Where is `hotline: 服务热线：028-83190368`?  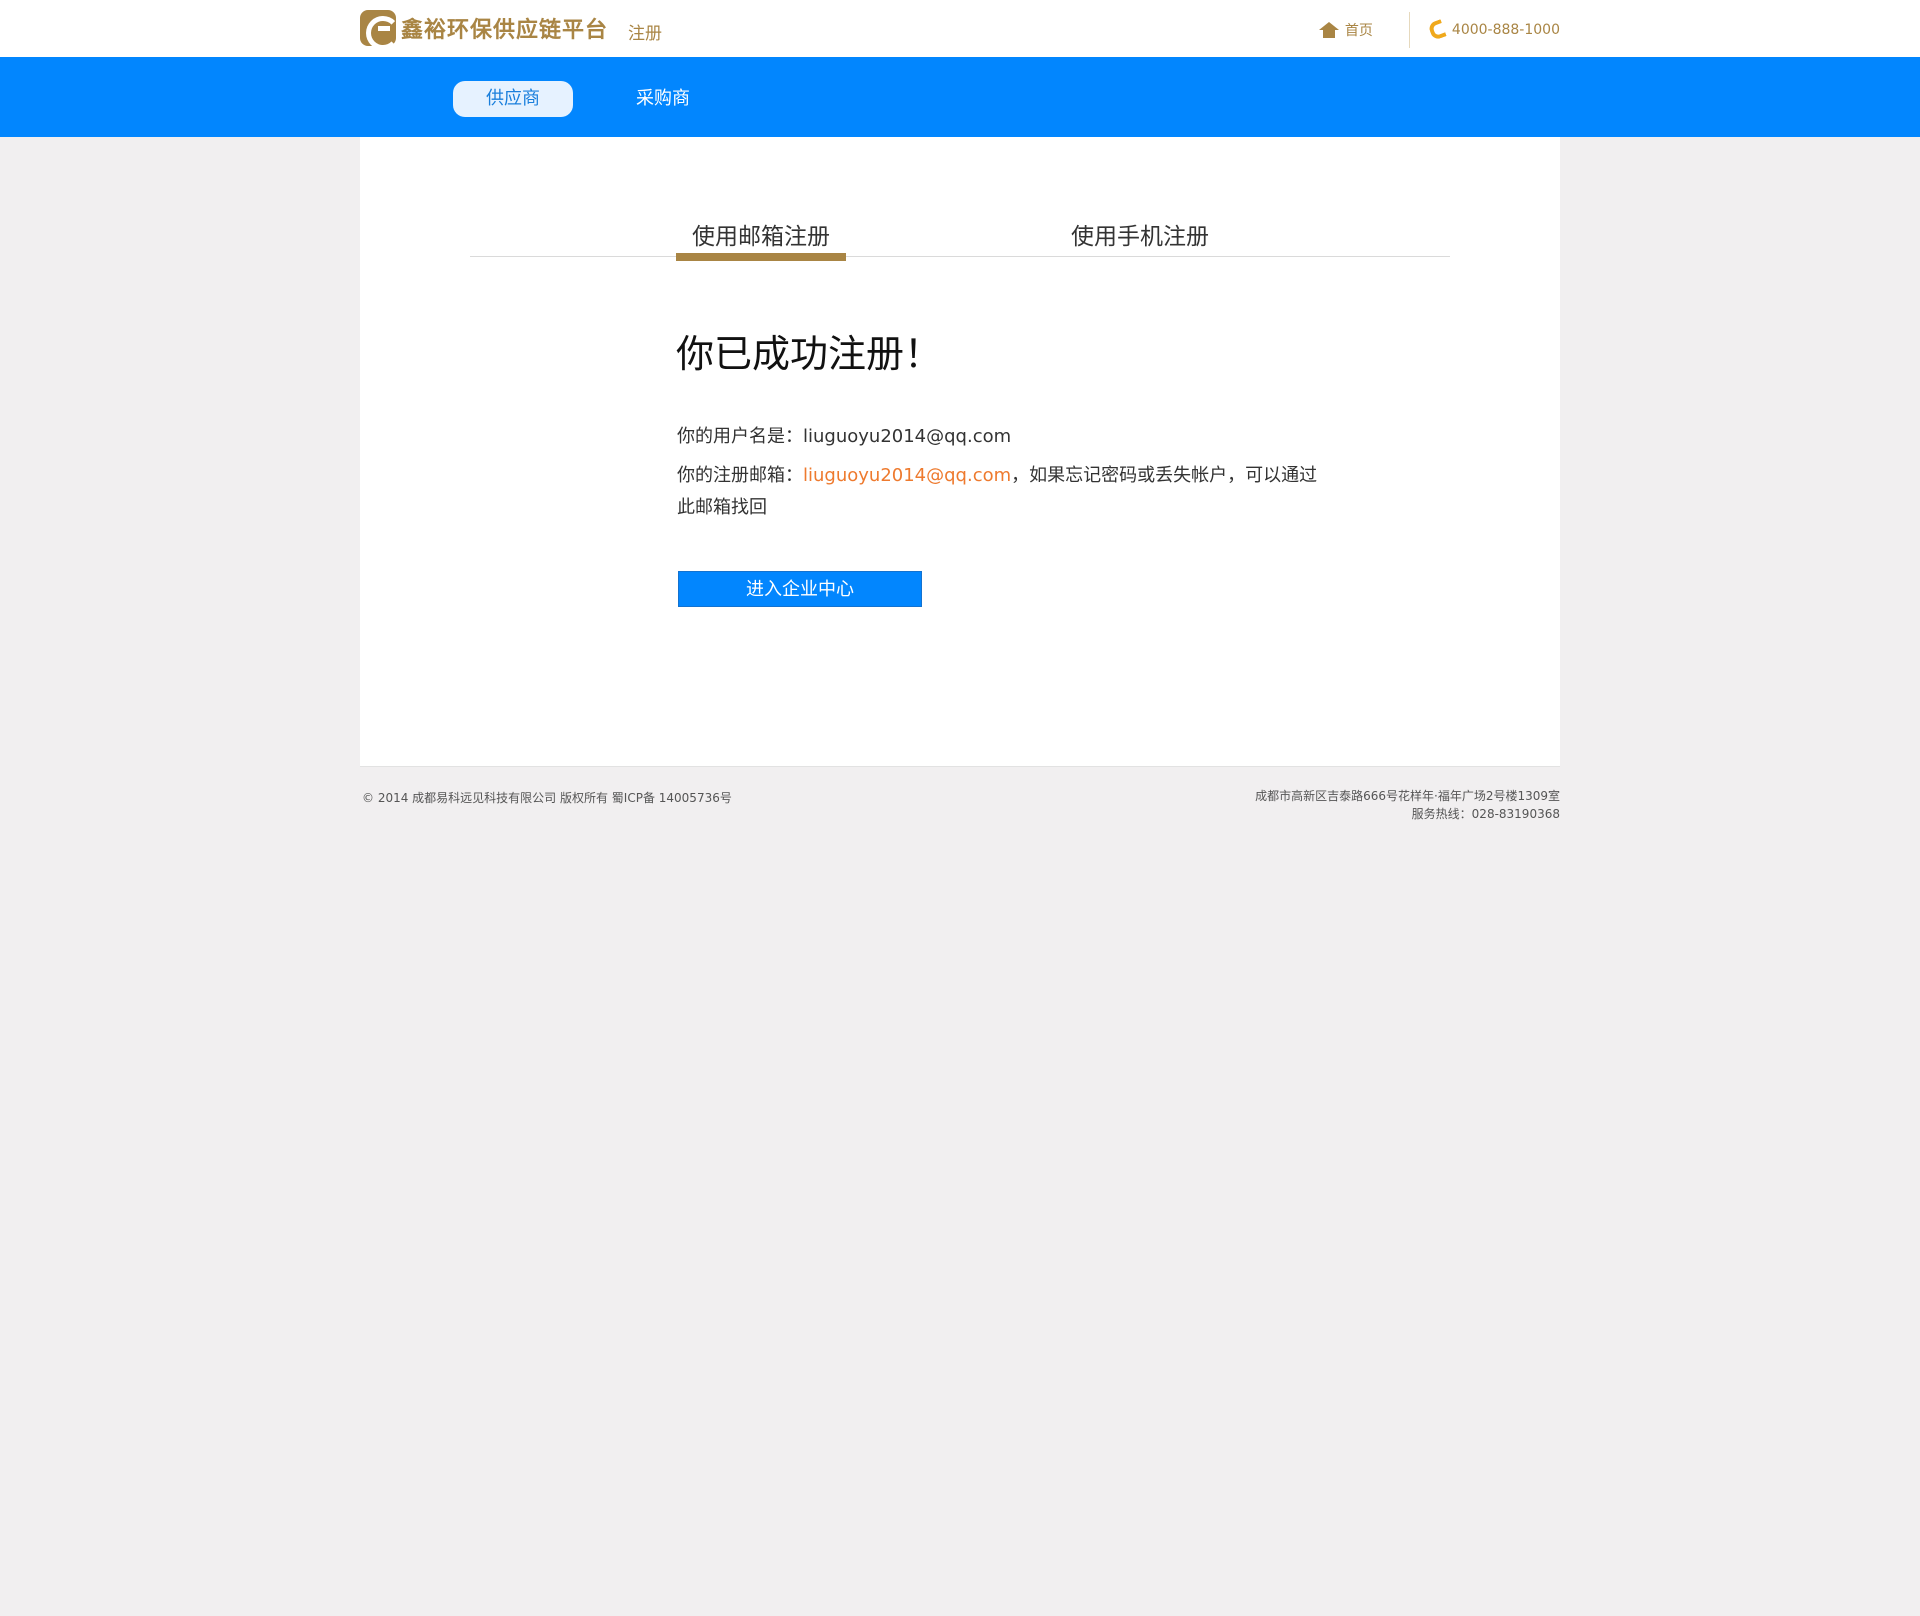 hotline: 服务热线：028-83190368 is located at coordinates (1485, 814).